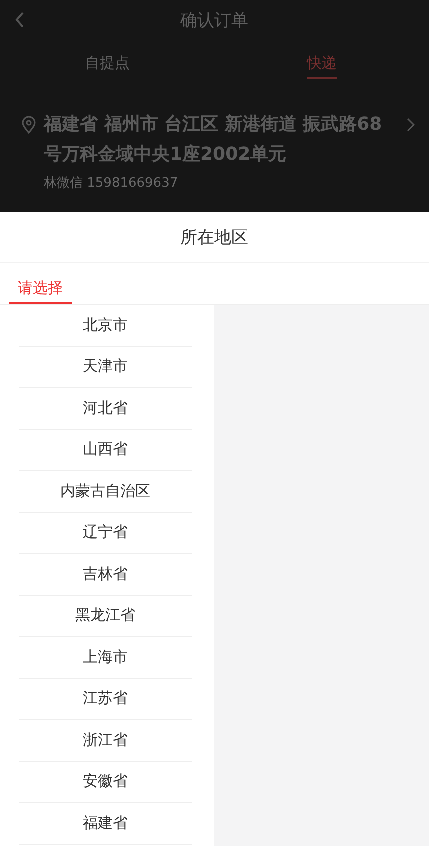 This screenshot has height=846, width=429. I want to click on region-item: 黑龙江省, so click(105, 616).